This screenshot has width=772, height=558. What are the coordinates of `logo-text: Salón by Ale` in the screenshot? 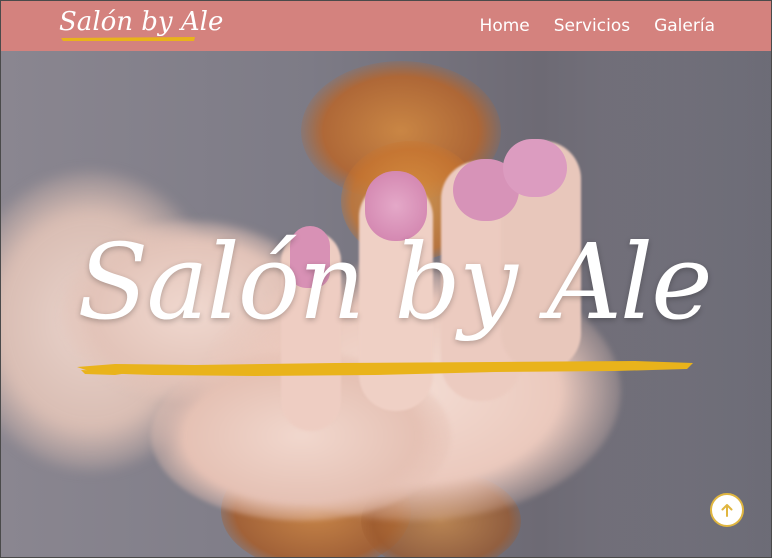 It's located at (141, 22).